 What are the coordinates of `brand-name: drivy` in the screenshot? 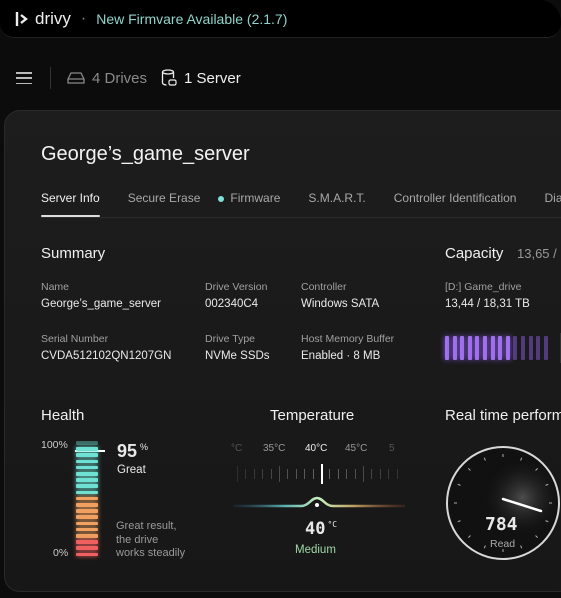 It's located at (53, 18).